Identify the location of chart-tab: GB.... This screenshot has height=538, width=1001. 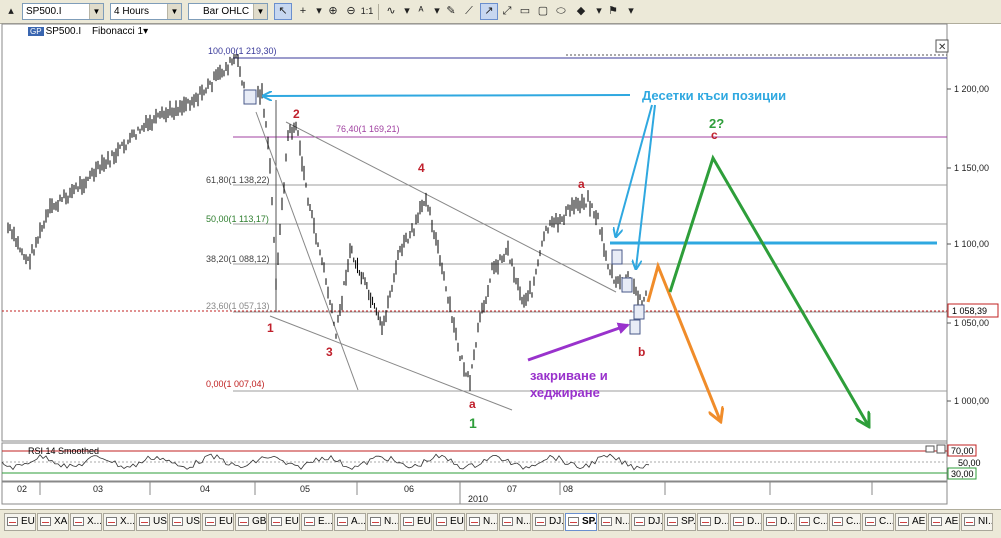
(251, 522).